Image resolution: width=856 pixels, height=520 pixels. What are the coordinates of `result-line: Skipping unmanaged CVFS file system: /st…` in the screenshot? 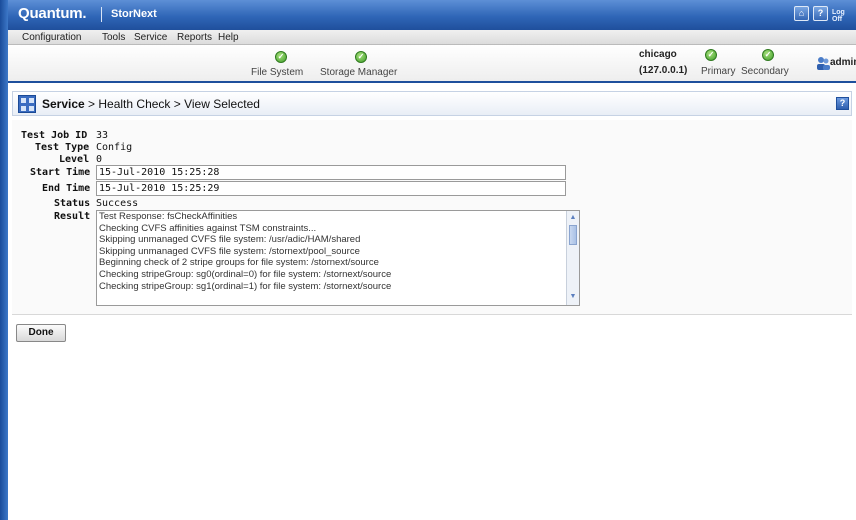 It's located at (229, 251).